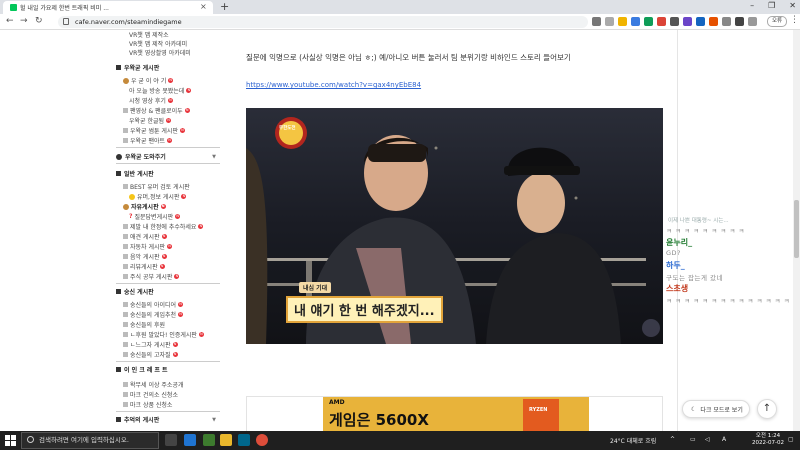  I want to click on ad-banner: AMD 게임은 5600X RYZEN, so click(454, 413).